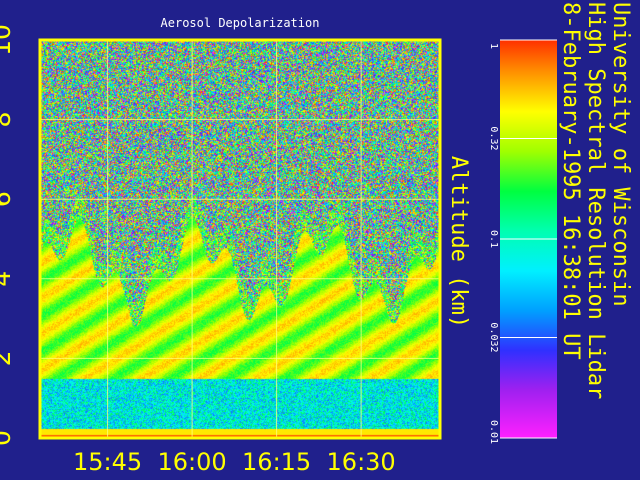  What do you see at coordinates (8, 235) in the screenshot?
I see `y-tick-labels: 0 2 4 6 8 10` at bounding box center [8, 235].